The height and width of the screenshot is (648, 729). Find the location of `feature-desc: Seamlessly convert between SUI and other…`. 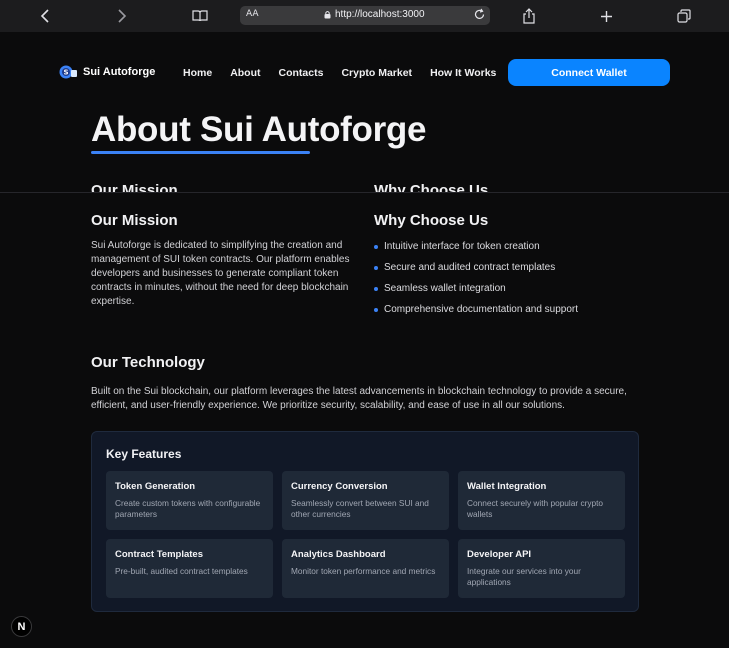

feature-desc: Seamlessly convert between SUI and other… is located at coordinates (360, 508).